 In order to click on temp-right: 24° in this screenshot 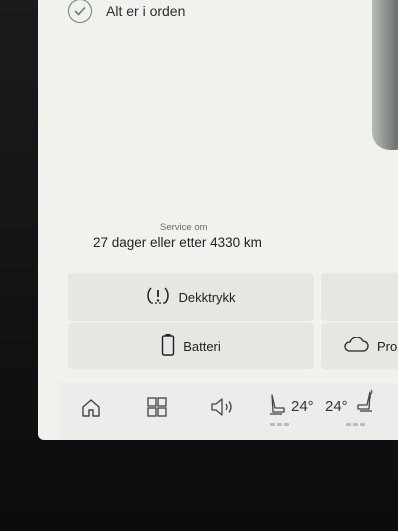, I will do `click(336, 406)`.